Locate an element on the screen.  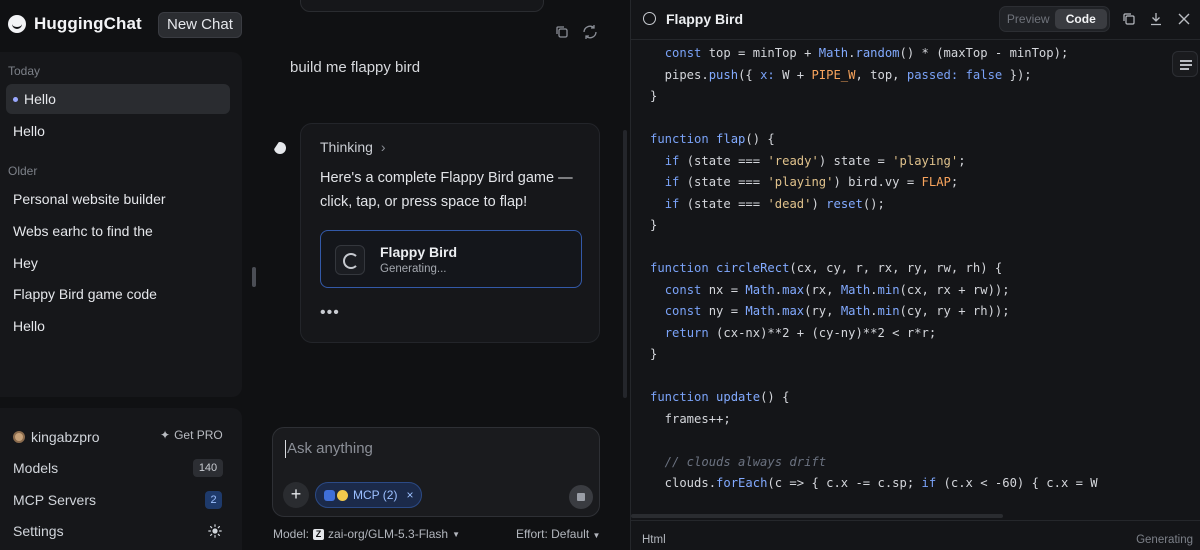
mcp-chip: MCP (2) × is located at coordinates (369, 495).